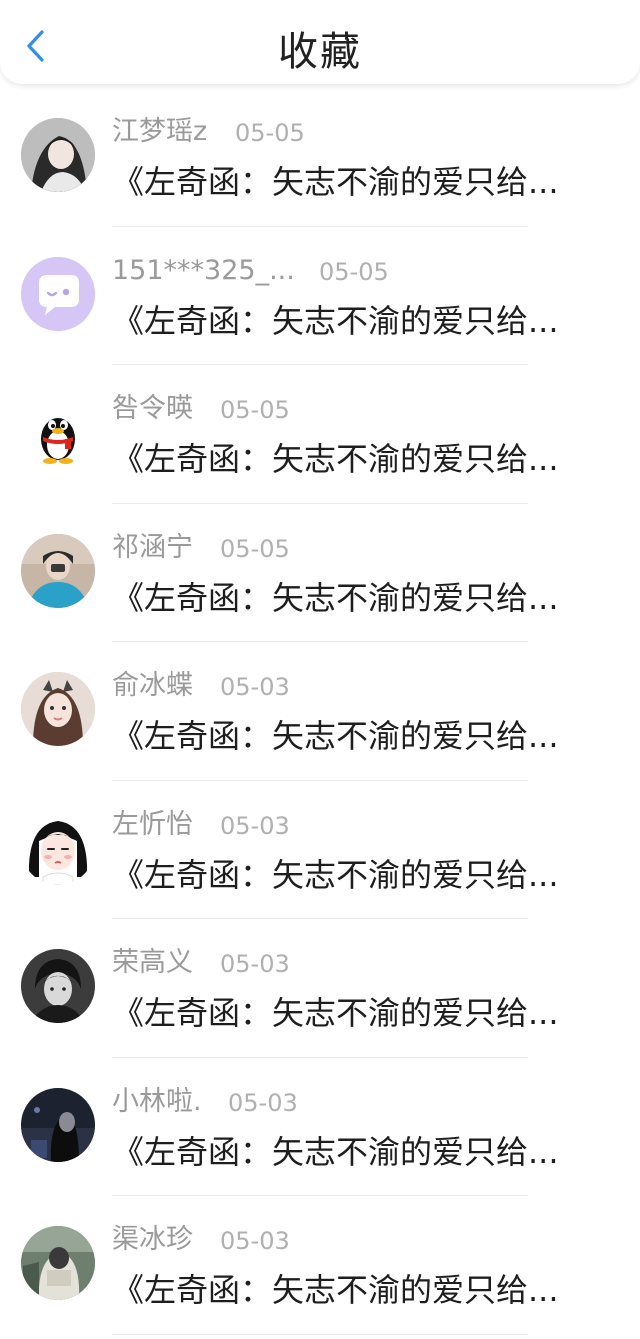 Image resolution: width=640 pixels, height=1339 pixels. I want to click on sender-name: 荣高义, so click(152, 962).